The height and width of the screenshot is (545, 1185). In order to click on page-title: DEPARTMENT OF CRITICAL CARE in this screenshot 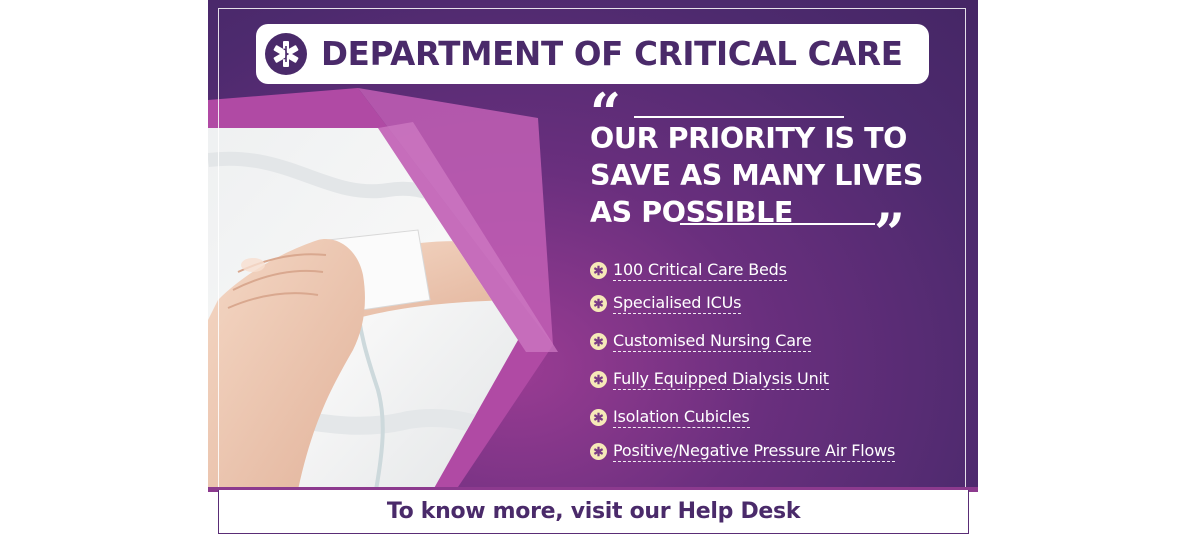, I will do `click(612, 54)`.